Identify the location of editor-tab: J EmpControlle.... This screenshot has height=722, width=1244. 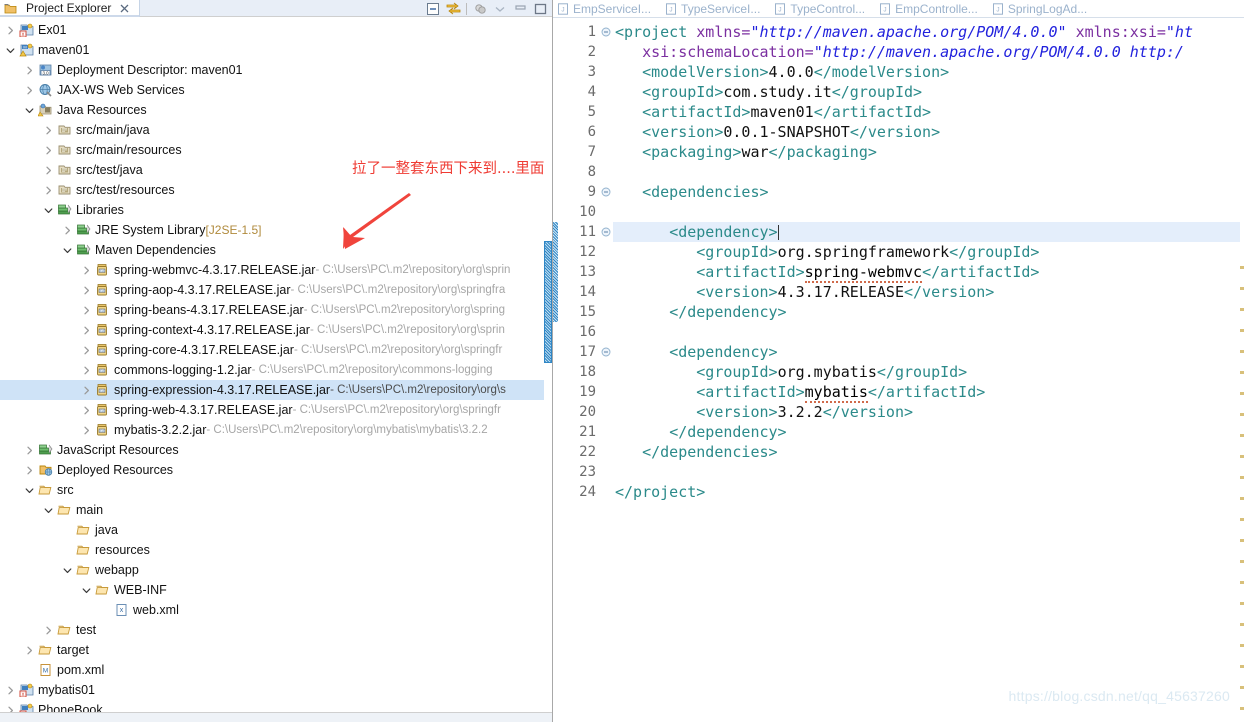
(931, 9).